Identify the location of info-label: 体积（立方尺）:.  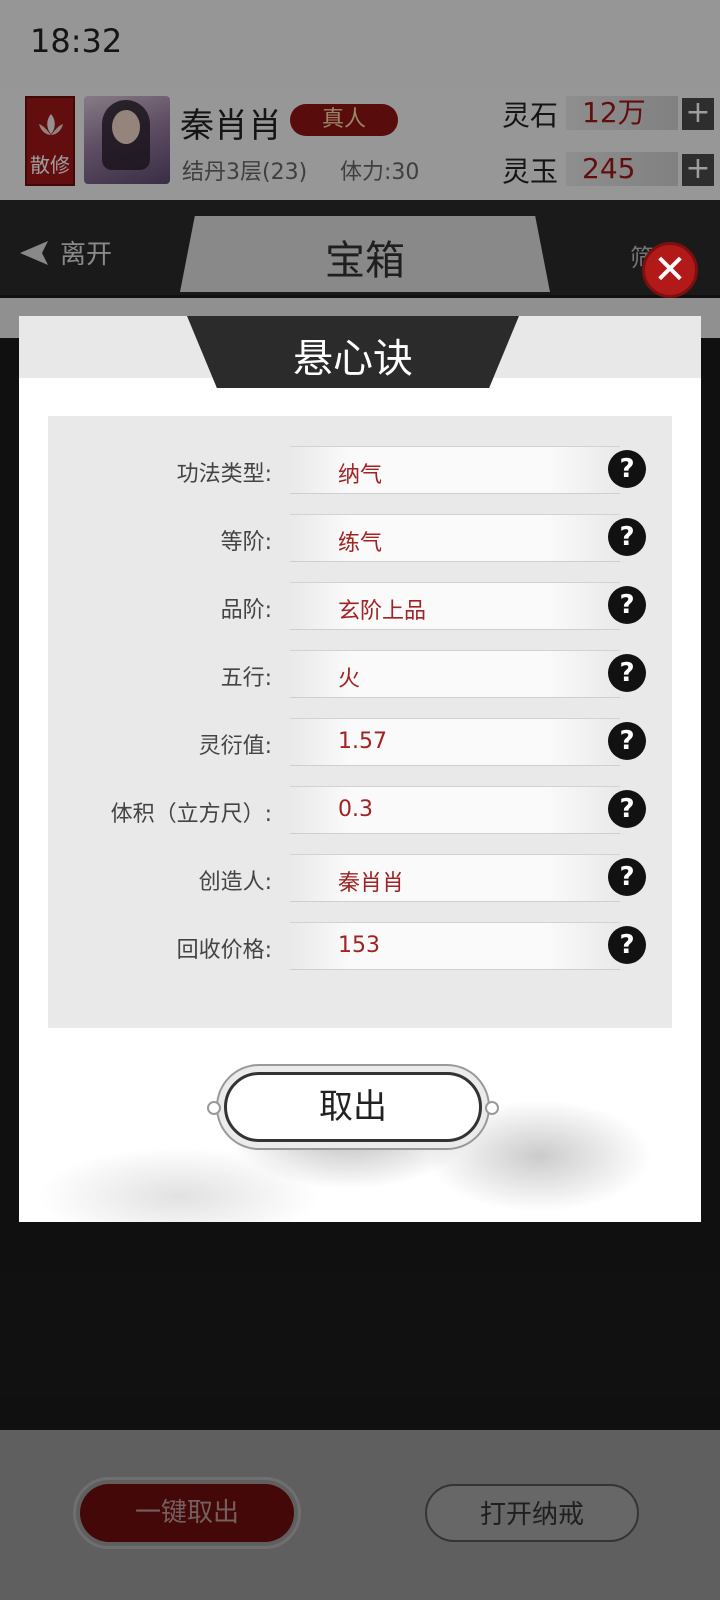
(191, 814).